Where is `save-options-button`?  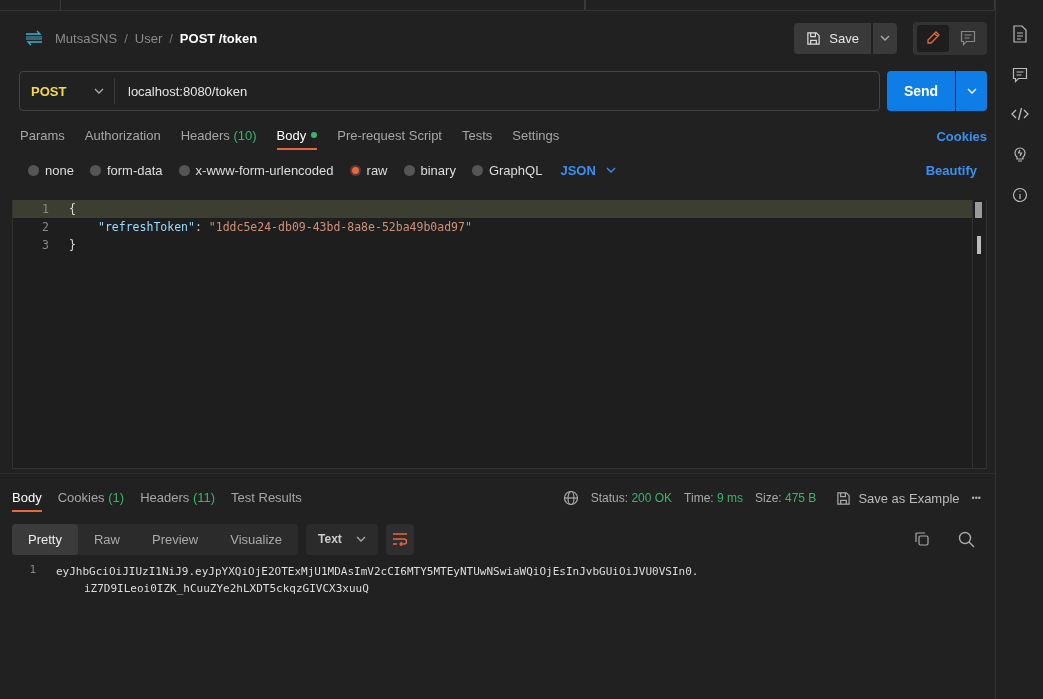 save-options-button is located at coordinates (885, 38).